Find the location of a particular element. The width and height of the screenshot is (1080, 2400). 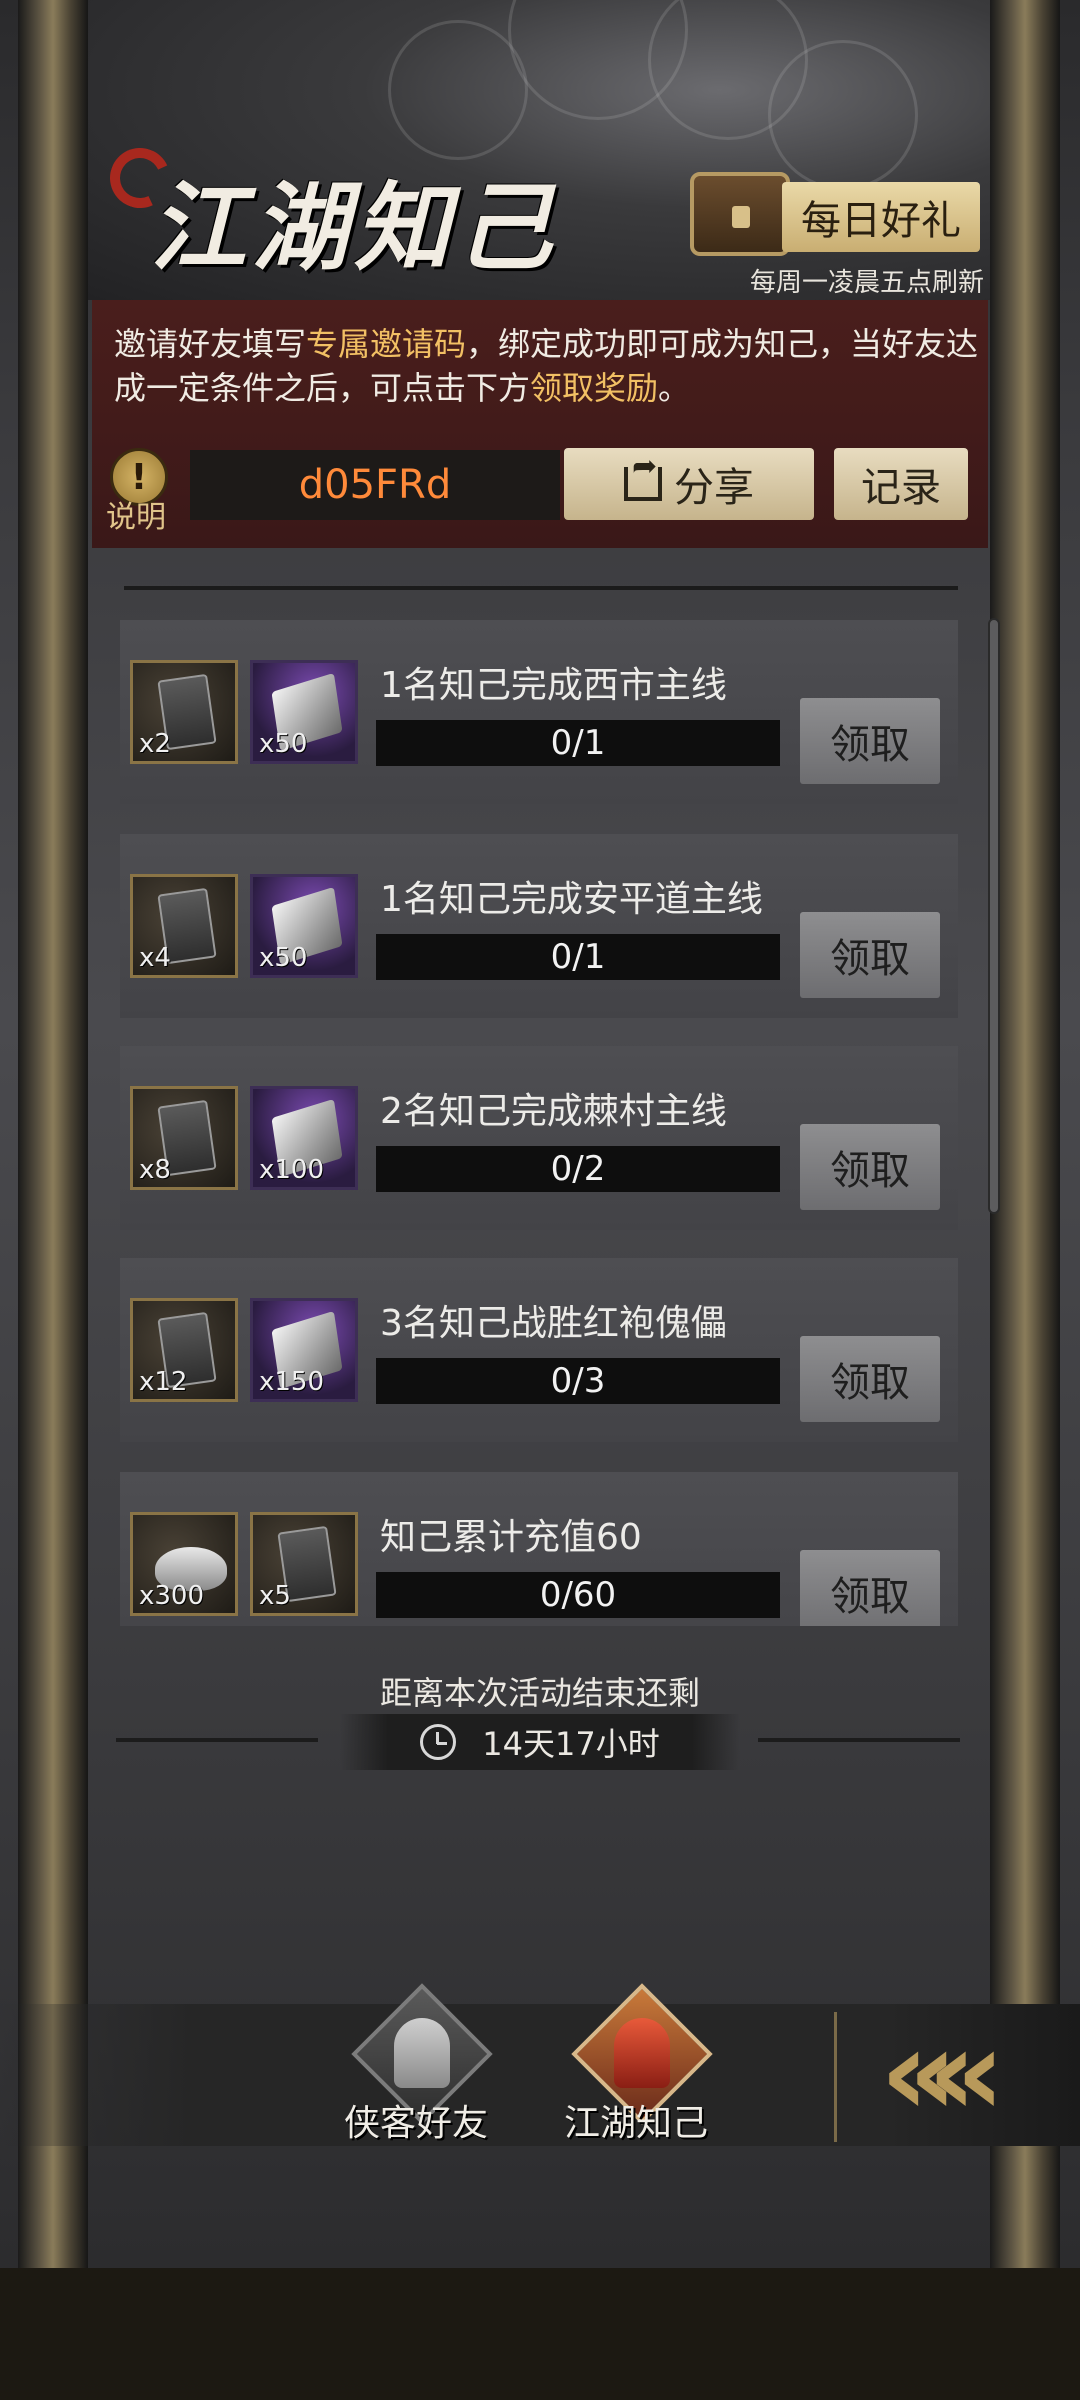

refresh-note: 每周一凌晨五点刷新 is located at coordinates (867, 283).